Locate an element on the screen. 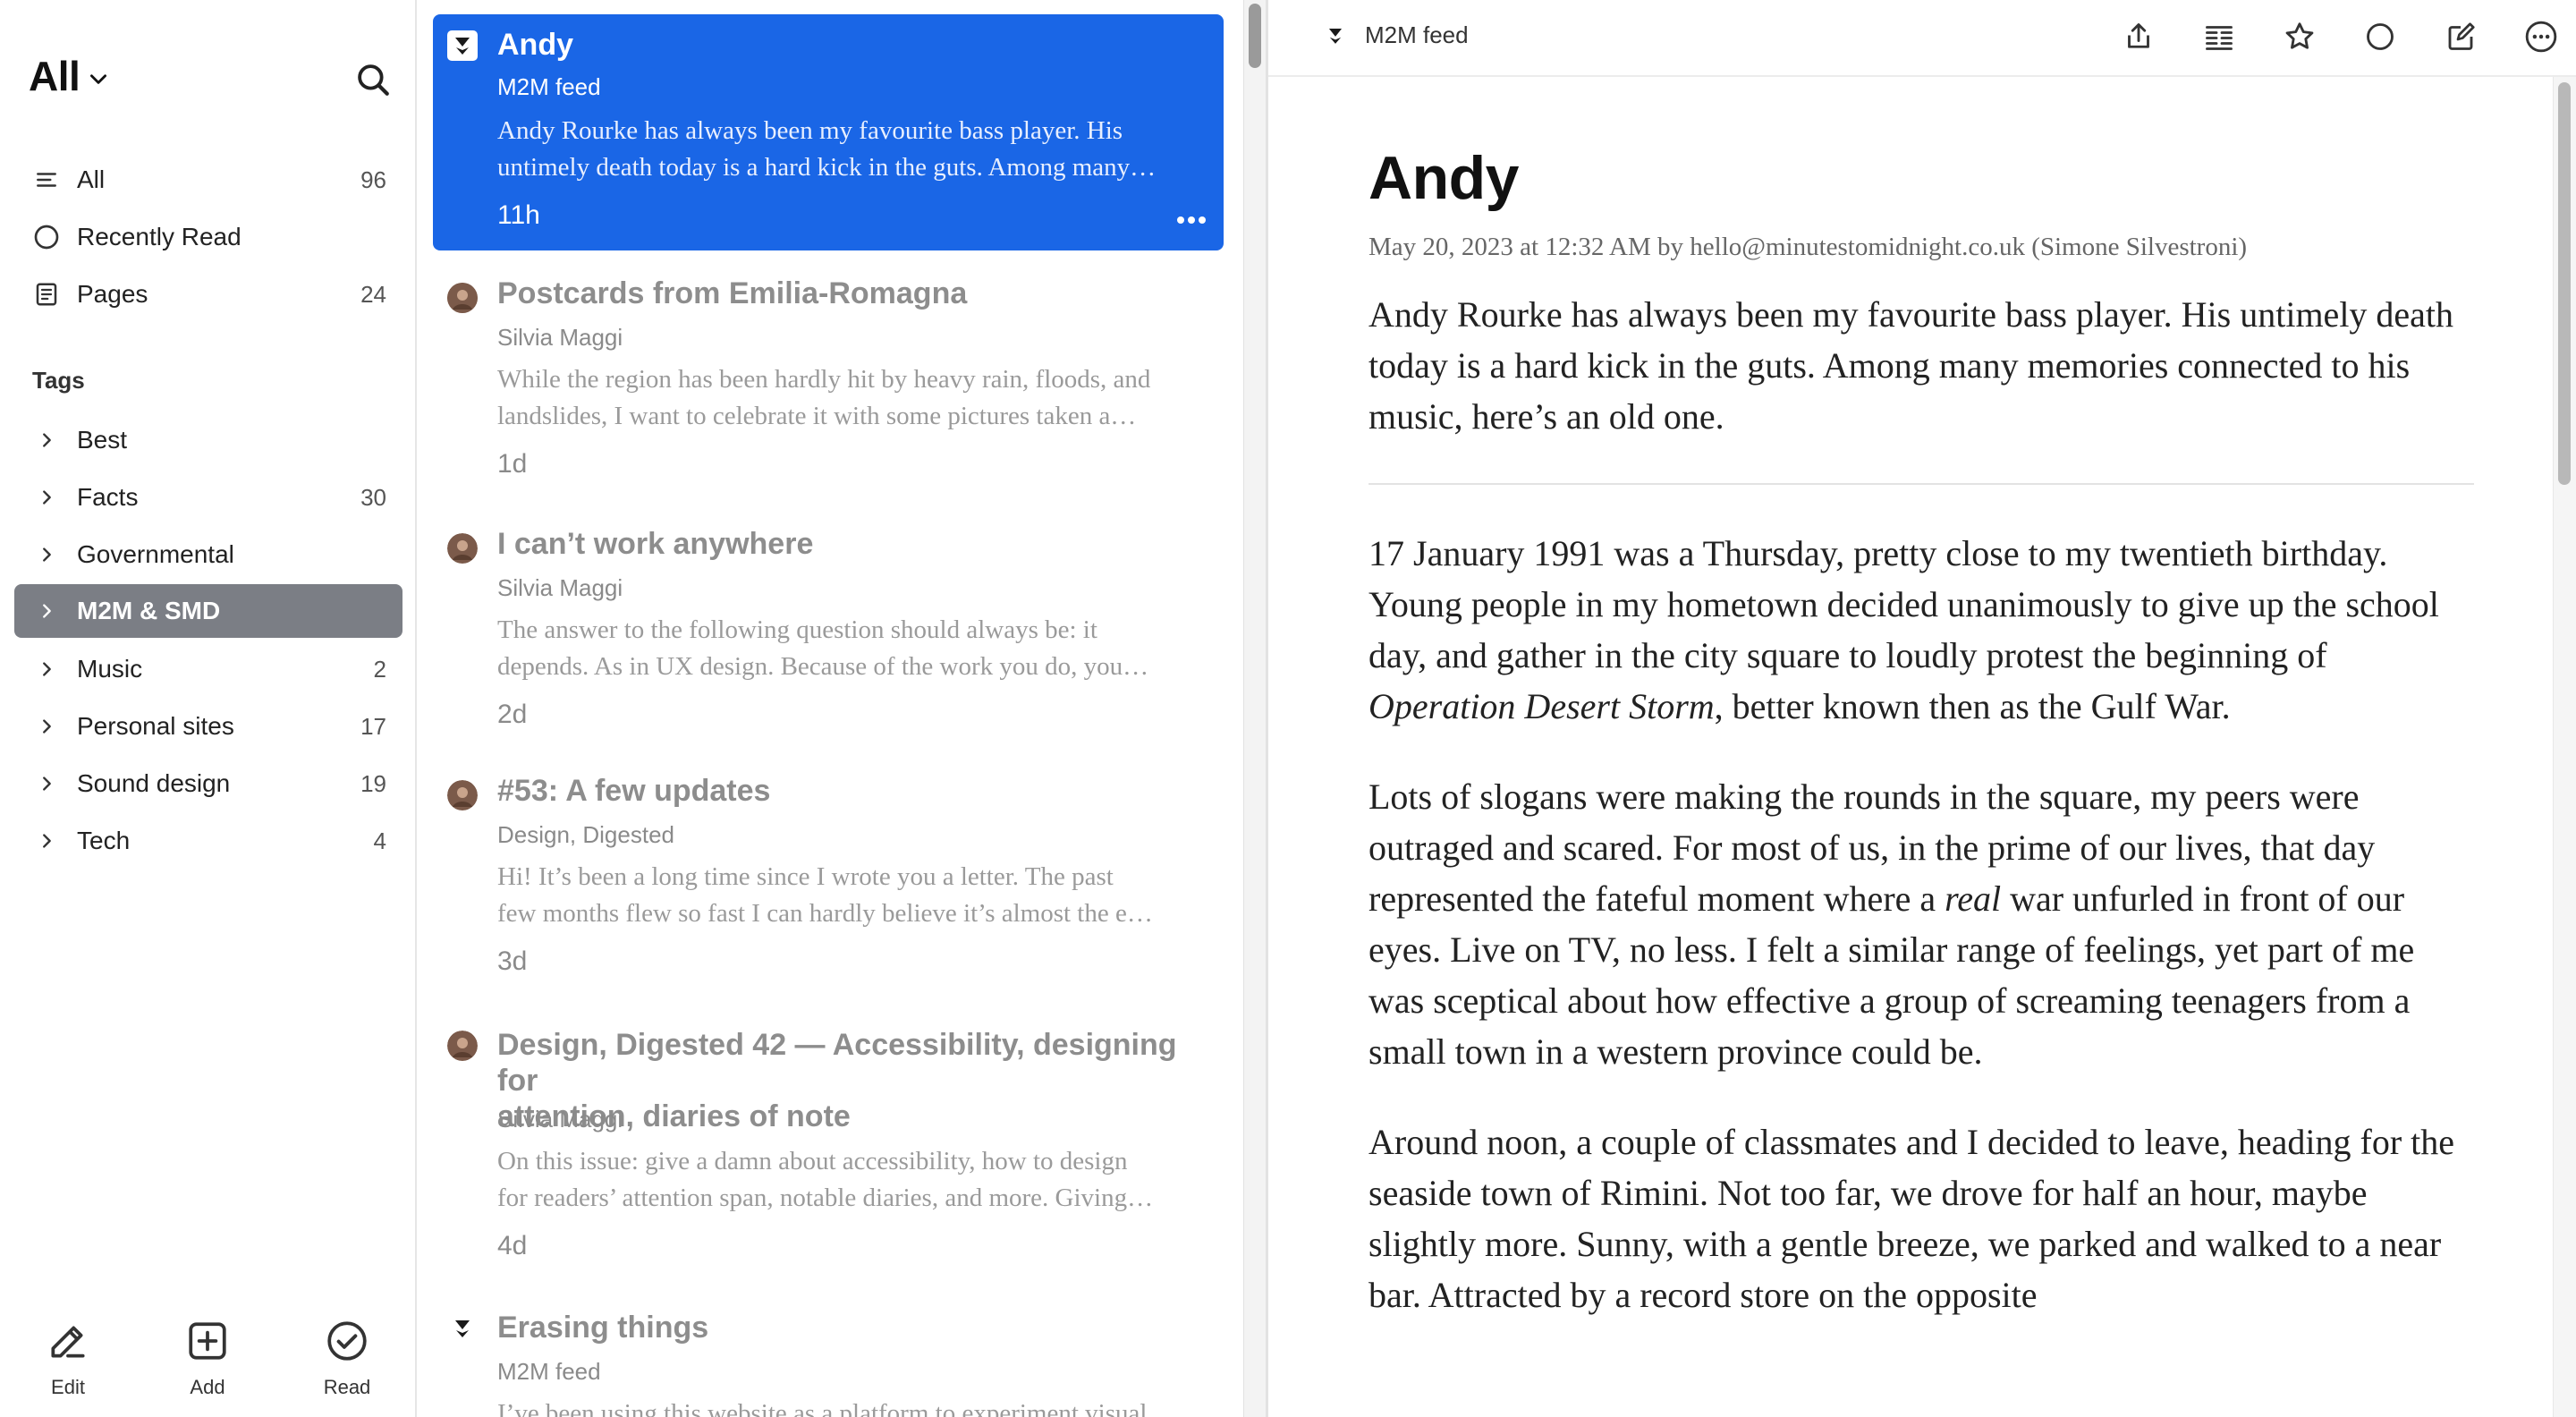 This screenshot has height=1417, width=2576. tag-label: M2M & SMD is located at coordinates (149, 610).